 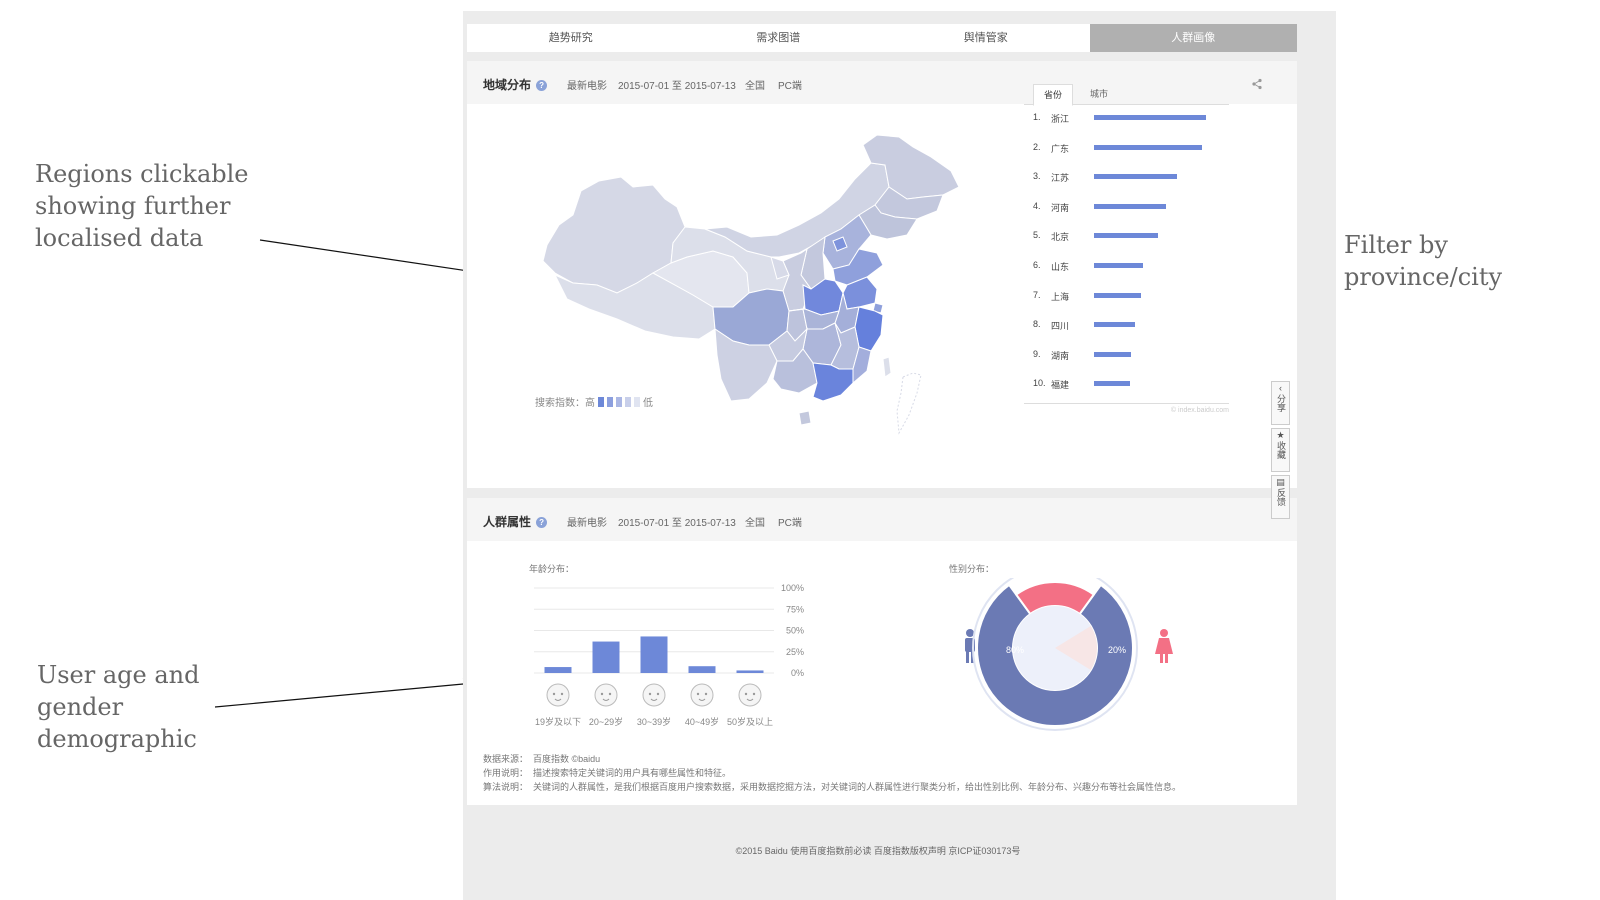 I want to click on map-region-guangdong, so click(x=833, y=382).